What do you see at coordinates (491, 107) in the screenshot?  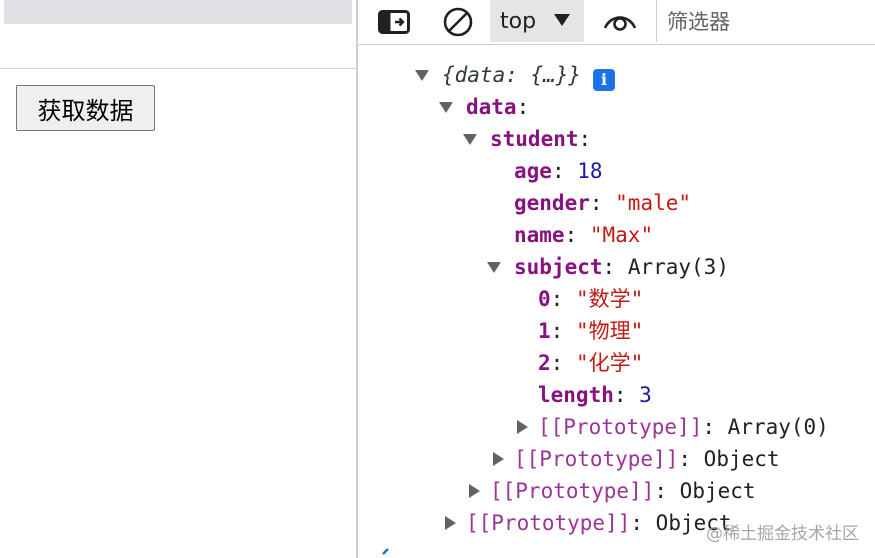 I see `key-data: data` at bounding box center [491, 107].